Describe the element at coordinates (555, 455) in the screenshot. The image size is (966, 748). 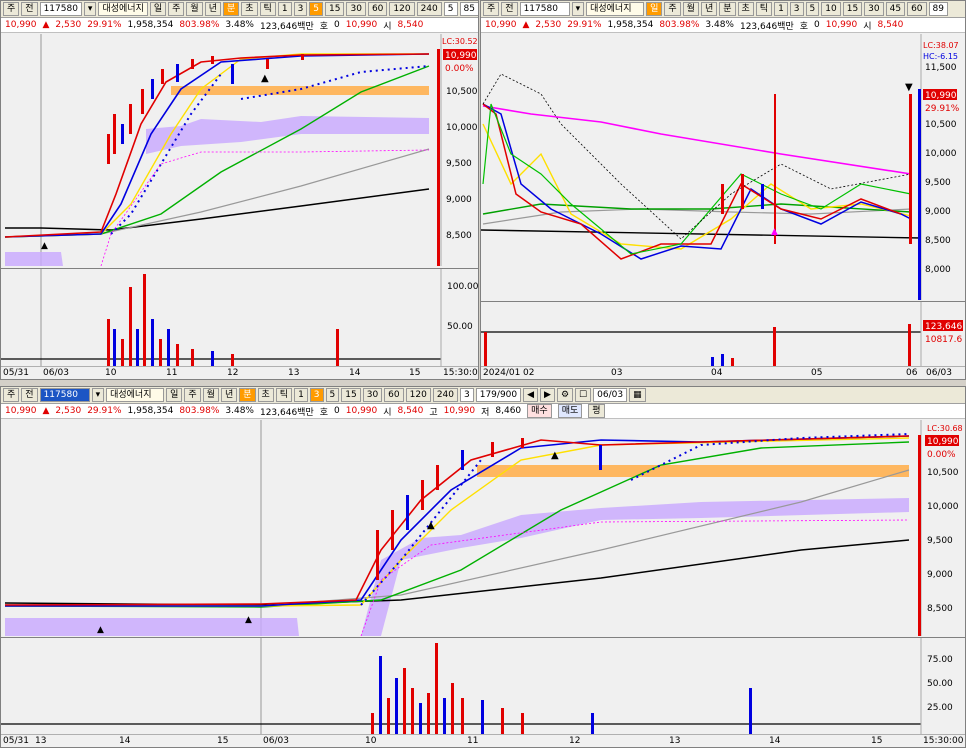
I see `arrow-up-icon-2: ▲` at that location.